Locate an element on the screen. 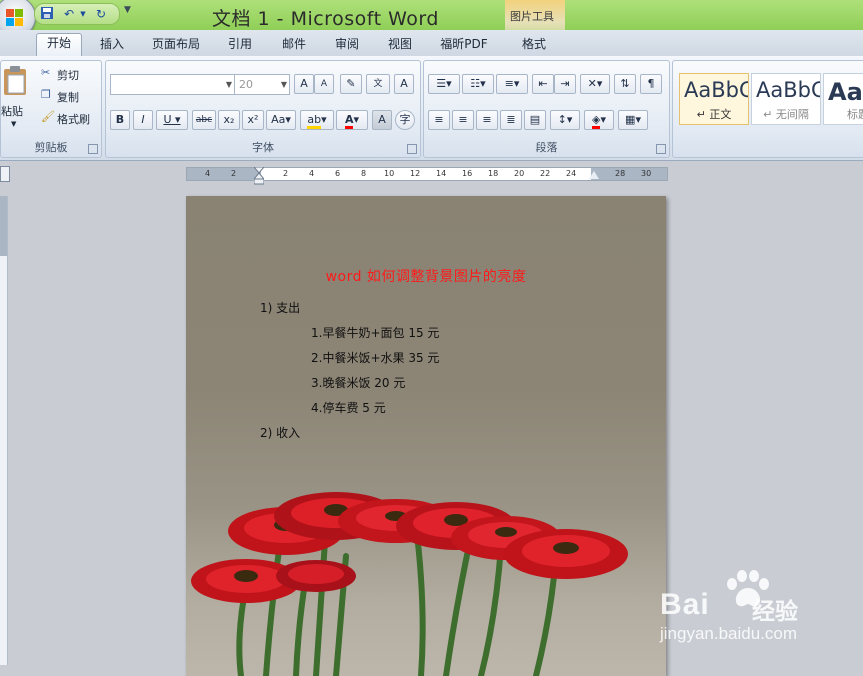 The width and height of the screenshot is (863, 676). grow-font-button: A is located at coordinates (304, 84).